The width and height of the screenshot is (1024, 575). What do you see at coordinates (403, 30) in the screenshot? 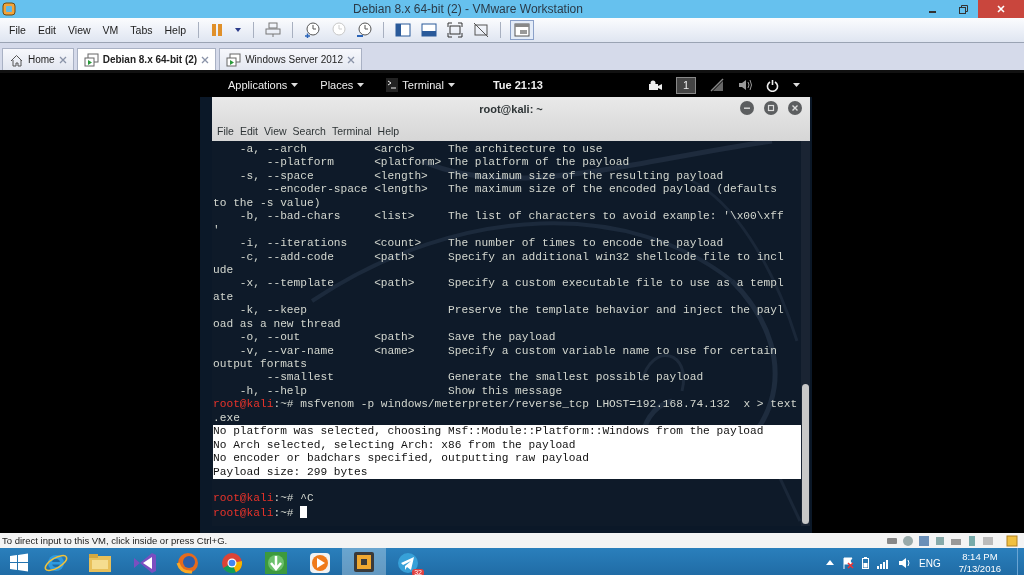
I see `sidebar-view-icon` at bounding box center [403, 30].